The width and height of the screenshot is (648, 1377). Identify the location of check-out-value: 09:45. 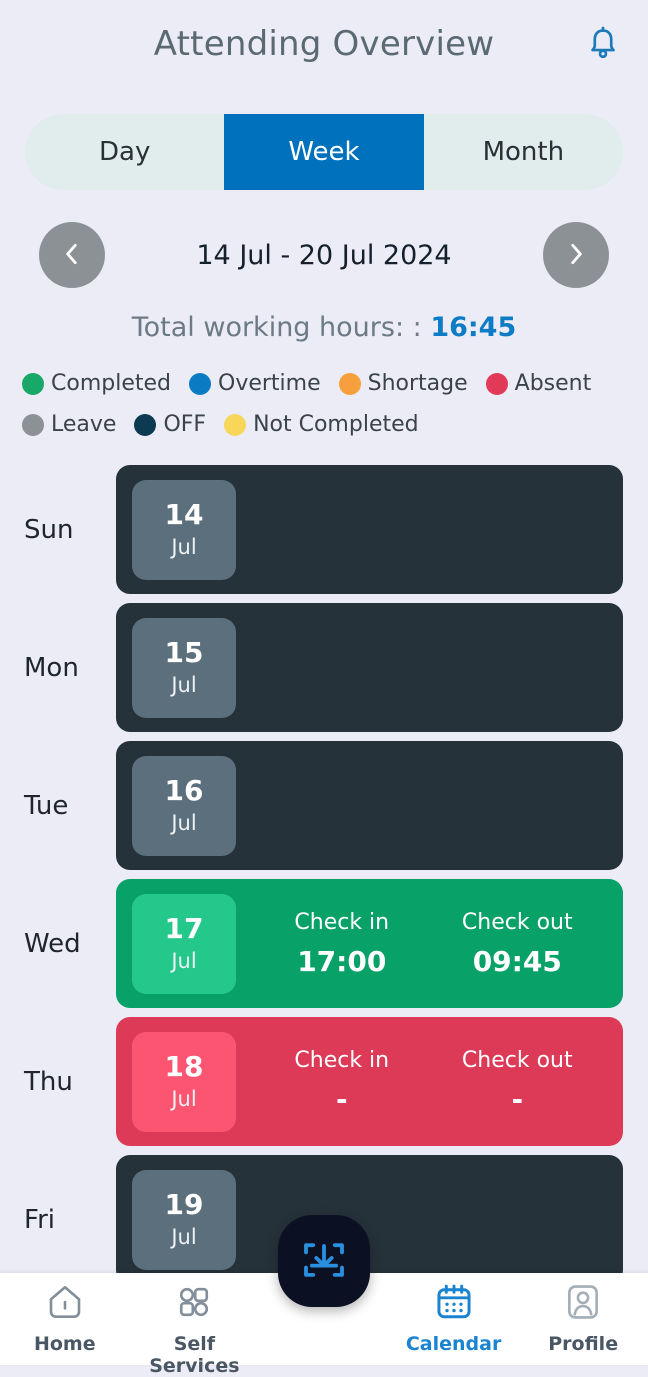
(517, 961).